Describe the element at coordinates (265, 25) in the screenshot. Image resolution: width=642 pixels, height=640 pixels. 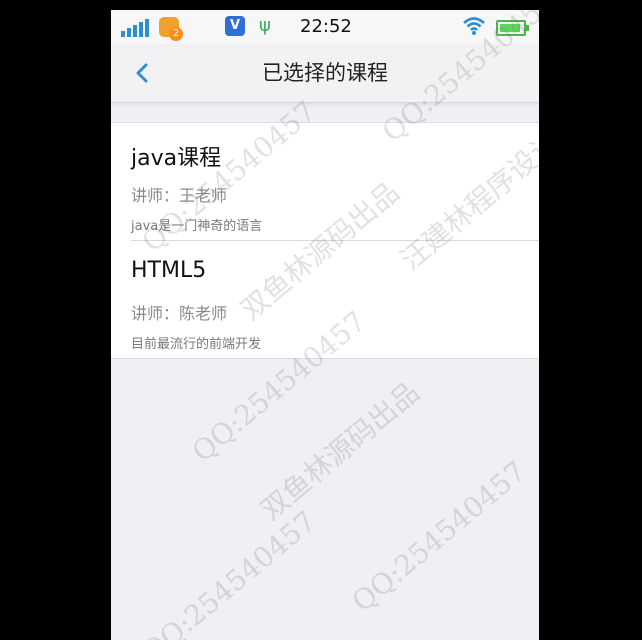
I see `usb-icon: ψ` at that location.